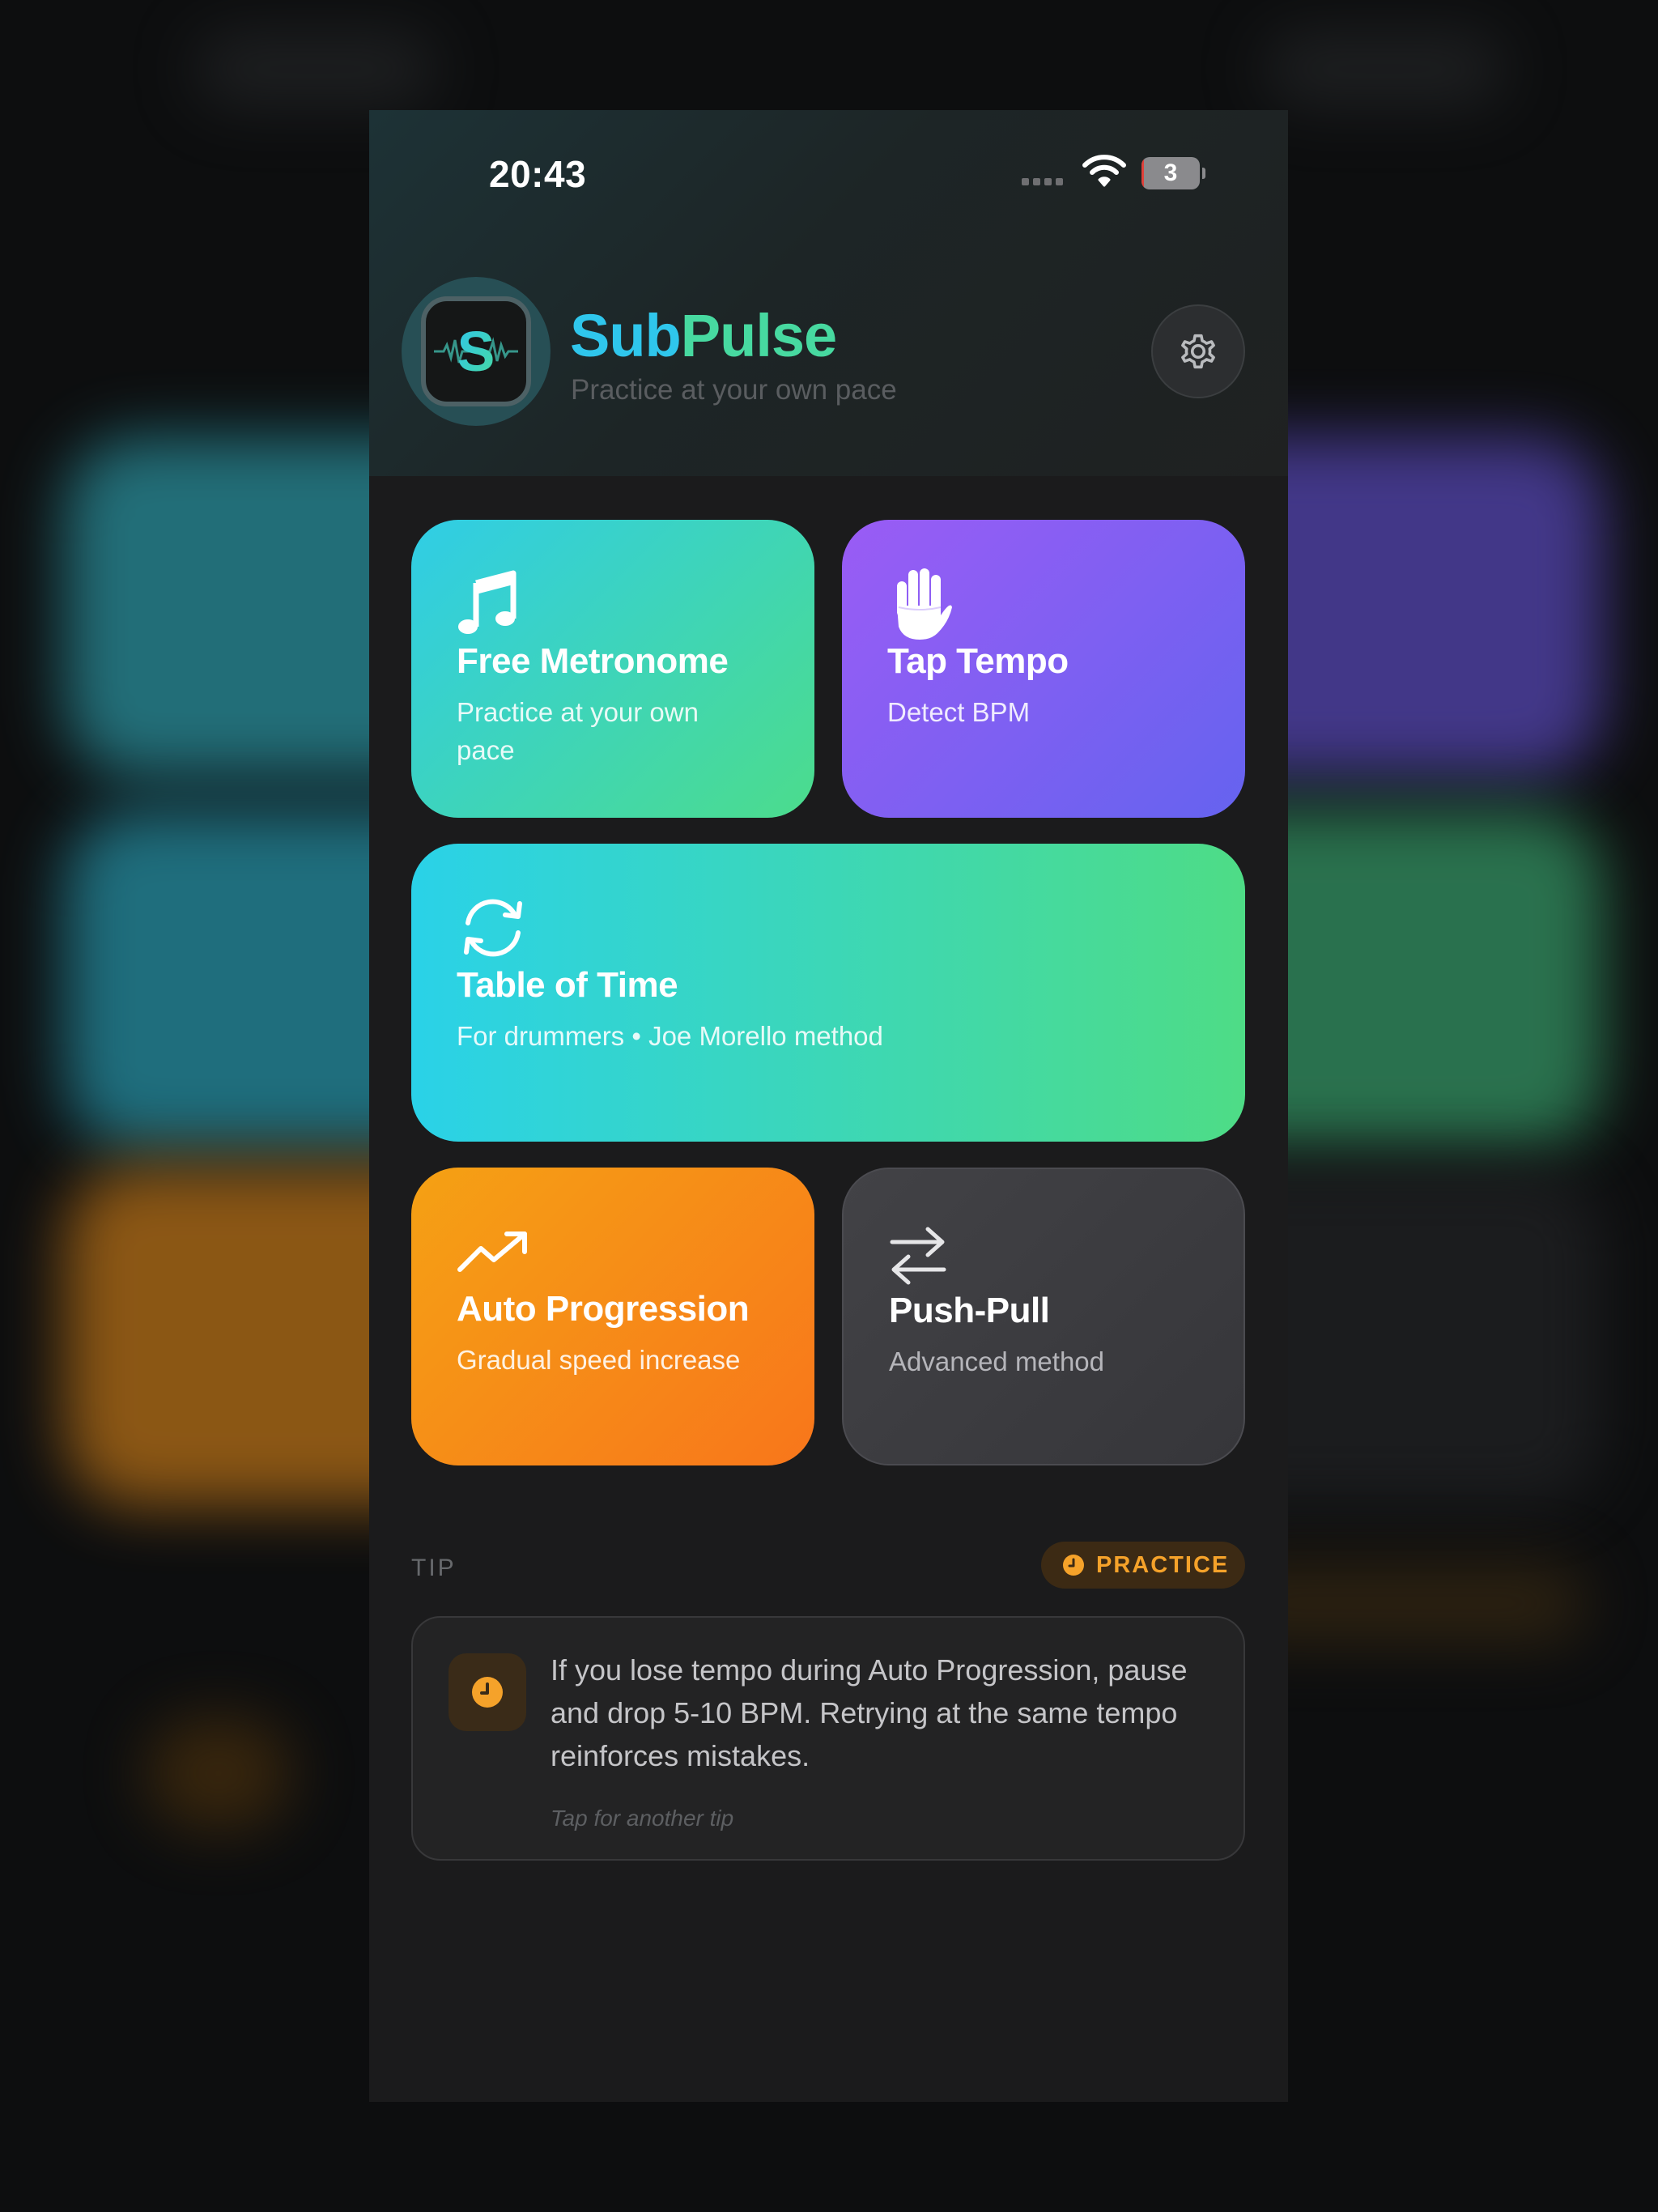 The image size is (1658, 2212). I want to click on refresh-icon, so click(493, 928).